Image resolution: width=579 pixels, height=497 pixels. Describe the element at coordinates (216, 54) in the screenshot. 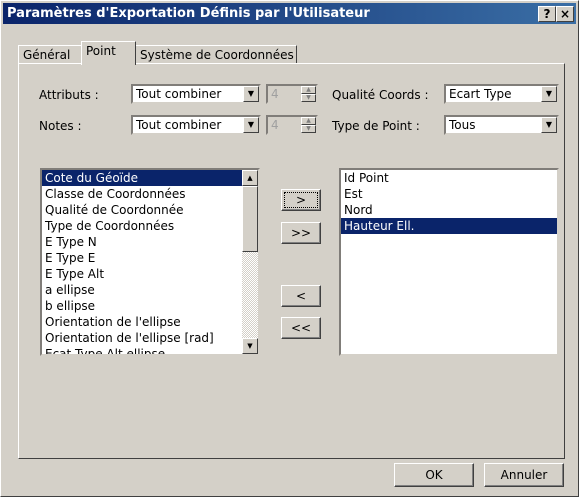

I see `tab-systeme-coordonnees: Système de Coordonnées` at that location.